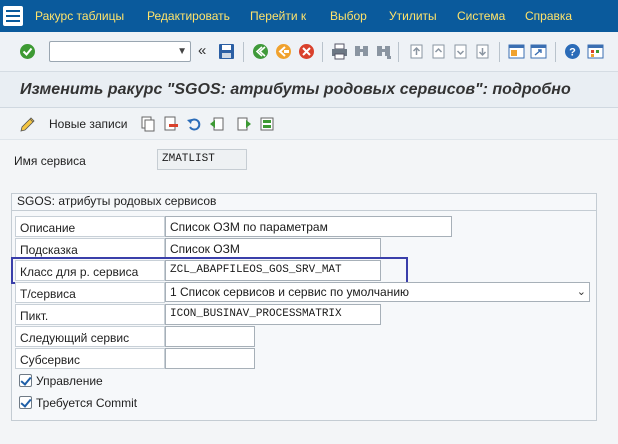 The height and width of the screenshot is (444, 618). What do you see at coordinates (209, 270) in the screenshot?
I see `highlight-frame` at bounding box center [209, 270].